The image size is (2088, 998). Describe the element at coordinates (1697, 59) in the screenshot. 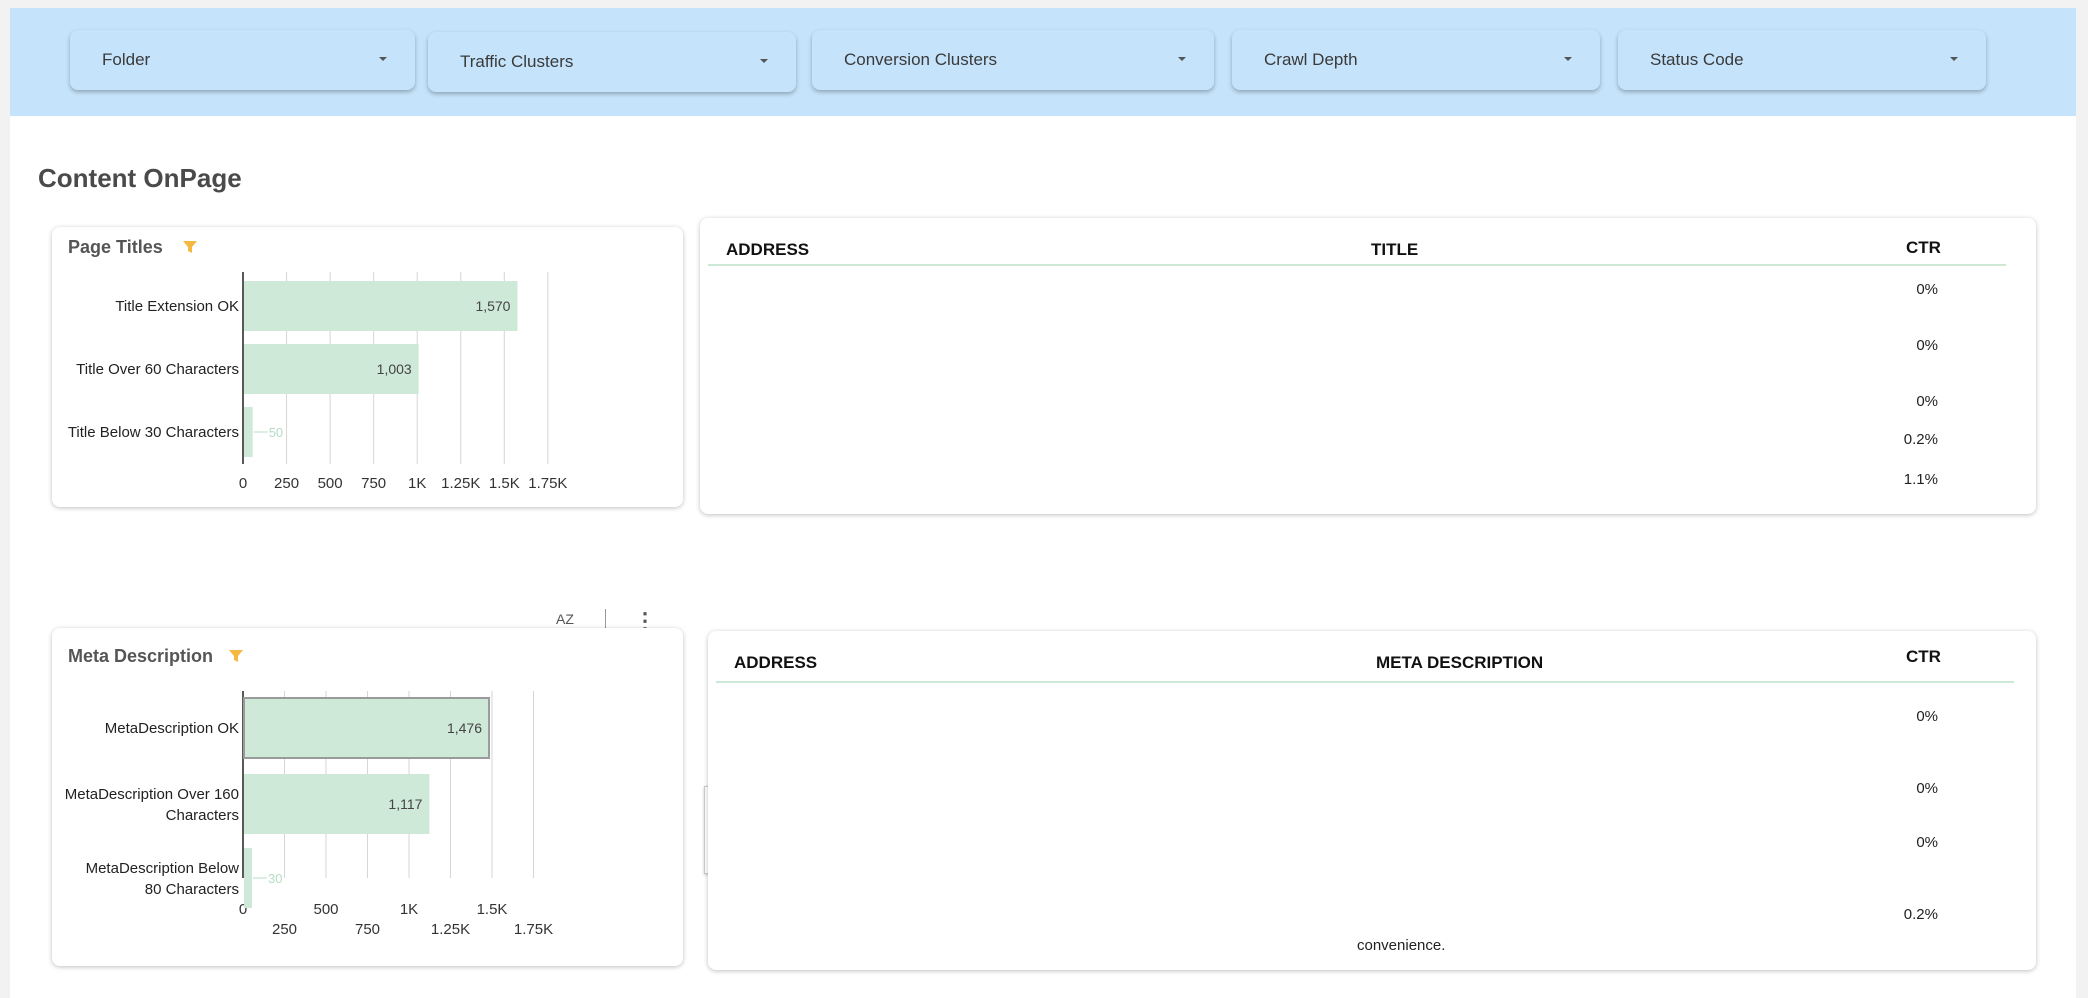

I see `status-code-dropdown-label: Status Code` at that location.